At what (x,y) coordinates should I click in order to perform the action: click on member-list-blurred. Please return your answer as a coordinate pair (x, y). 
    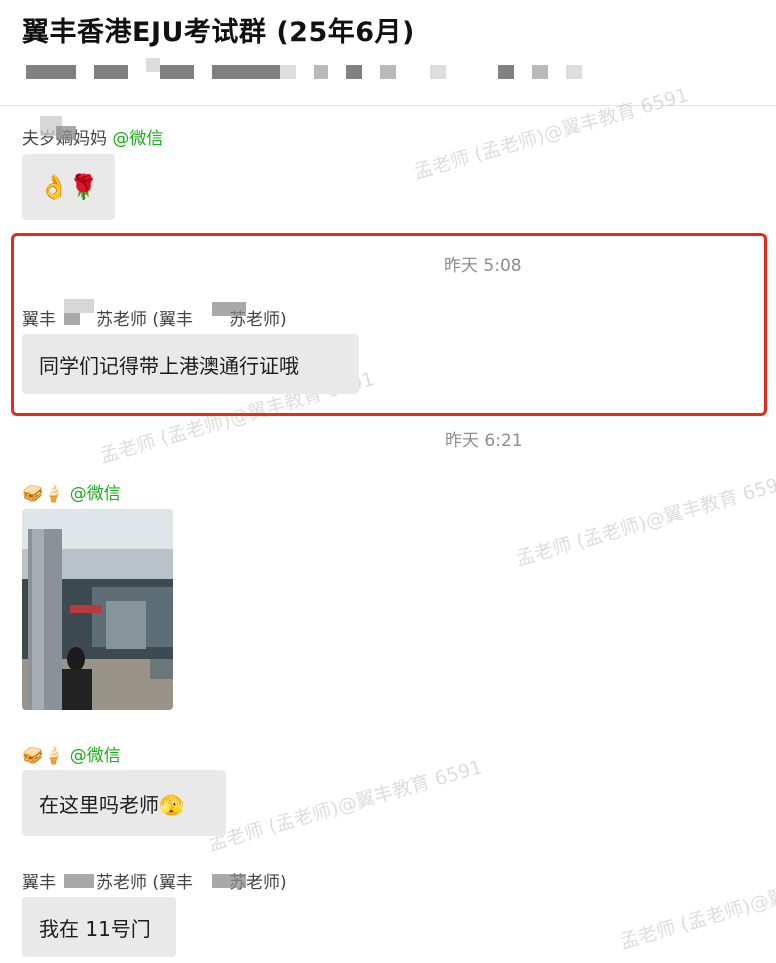
    Looking at the image, I should click on (306, 71).